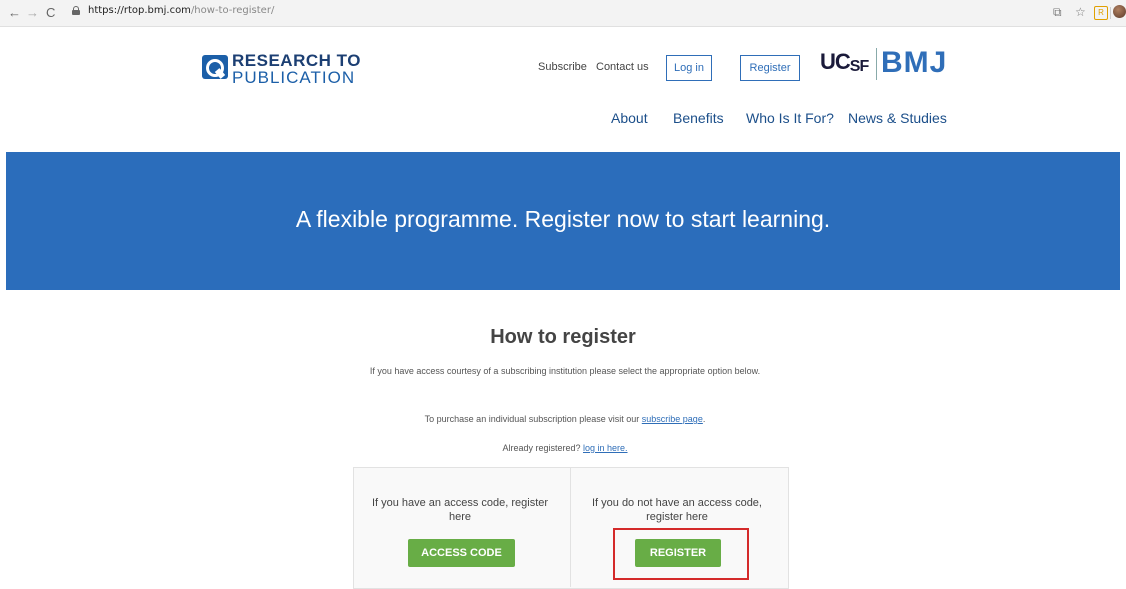 The width and height of the screenshot is (1126, 589). I want to click on subscribe-link: Subscribe, so click(562, 67).